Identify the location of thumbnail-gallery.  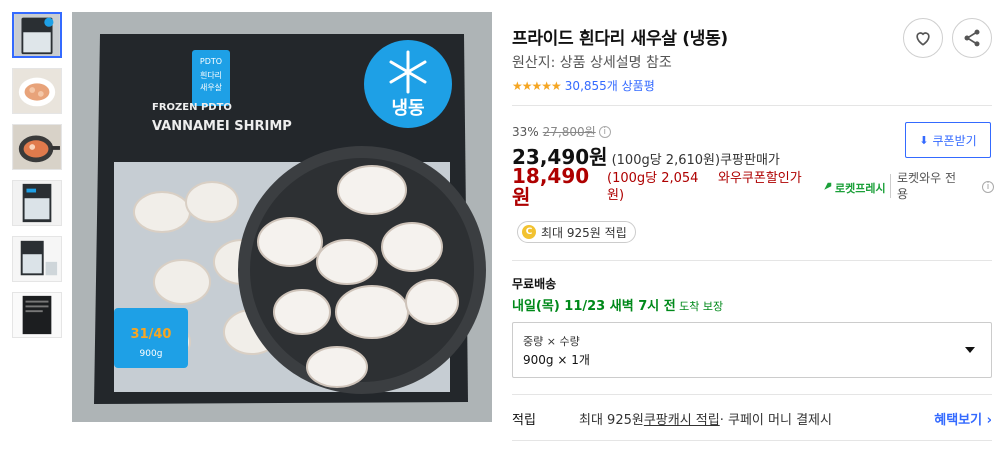
(37, 180).